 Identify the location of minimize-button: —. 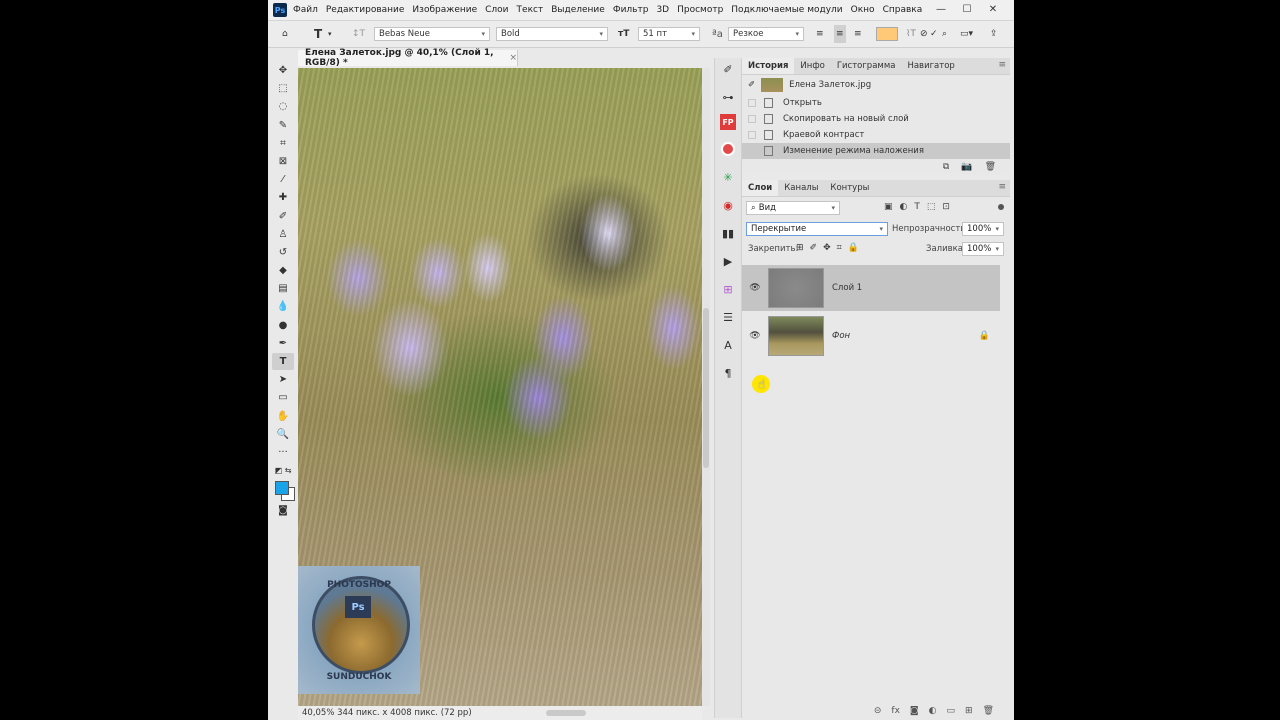
(941, 9).